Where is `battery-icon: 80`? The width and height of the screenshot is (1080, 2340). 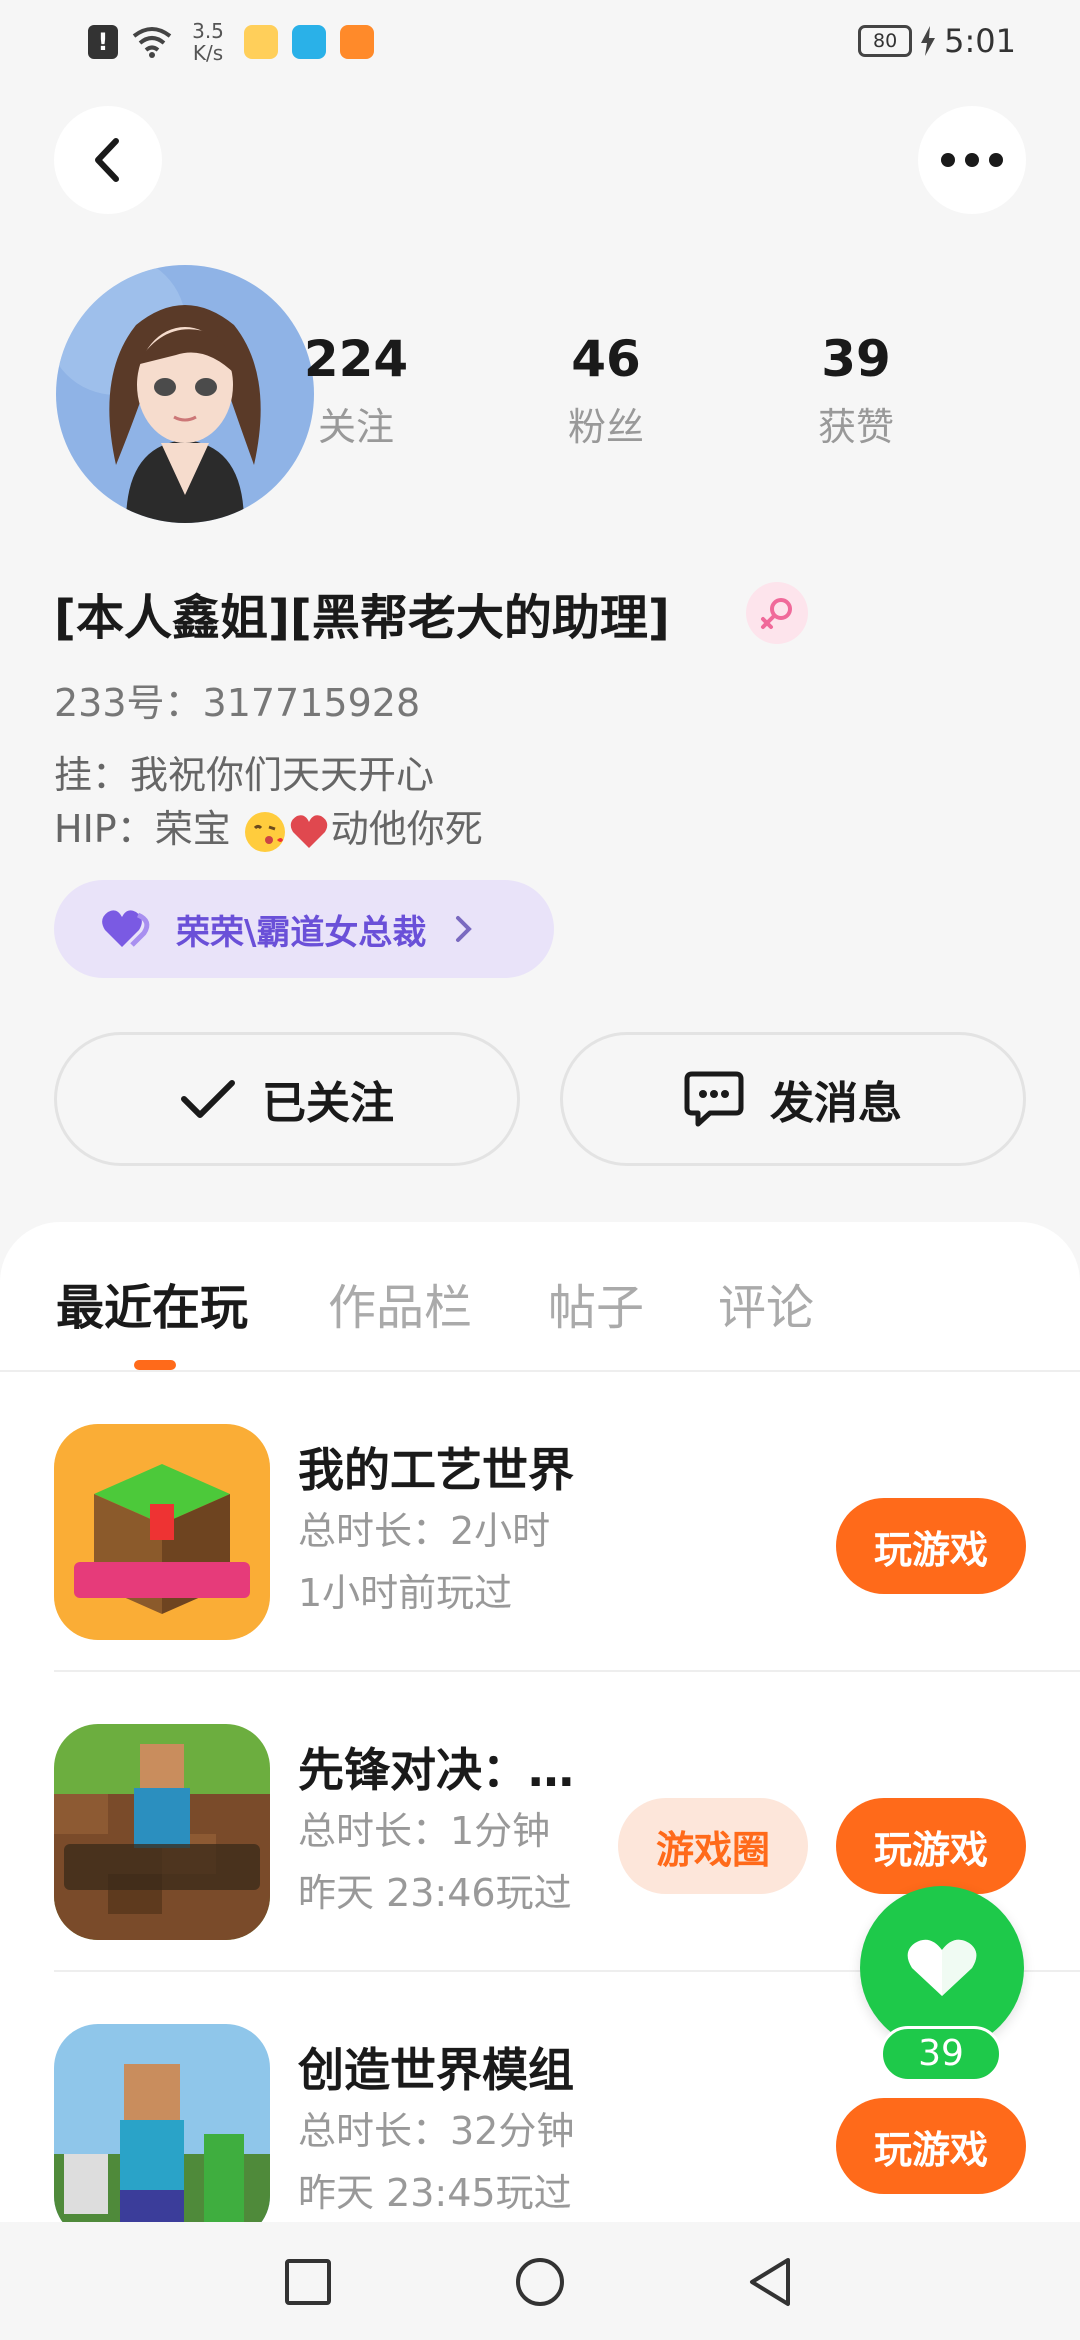
battery-icon: 80 is located at coordinates (885, 41).